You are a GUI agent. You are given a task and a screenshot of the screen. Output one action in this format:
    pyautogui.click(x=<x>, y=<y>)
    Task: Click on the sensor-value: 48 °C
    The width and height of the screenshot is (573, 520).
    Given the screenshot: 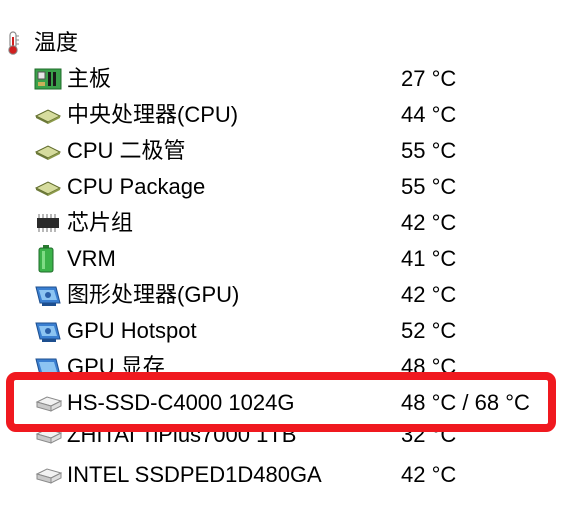 What is the action you would take?
    pyautogui.click(x=429, y=363)
    